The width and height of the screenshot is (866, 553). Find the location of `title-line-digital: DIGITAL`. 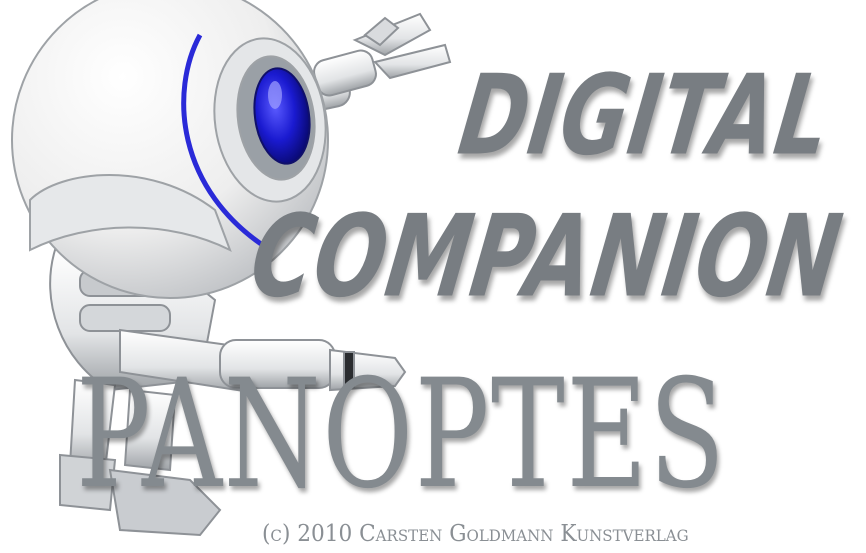

title-line-digital: DIGITAL is located at coordinates (645, 116).